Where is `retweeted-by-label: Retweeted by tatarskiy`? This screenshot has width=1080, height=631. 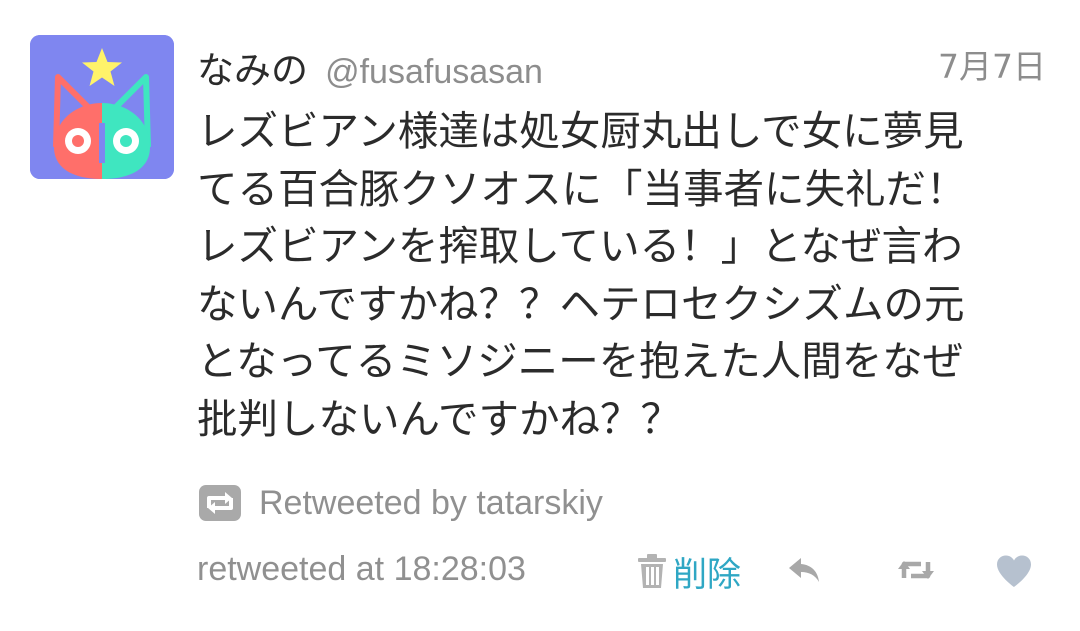 retweeted-by-label: Retweeted by tatarskiy is located at coordinates (431, 503).